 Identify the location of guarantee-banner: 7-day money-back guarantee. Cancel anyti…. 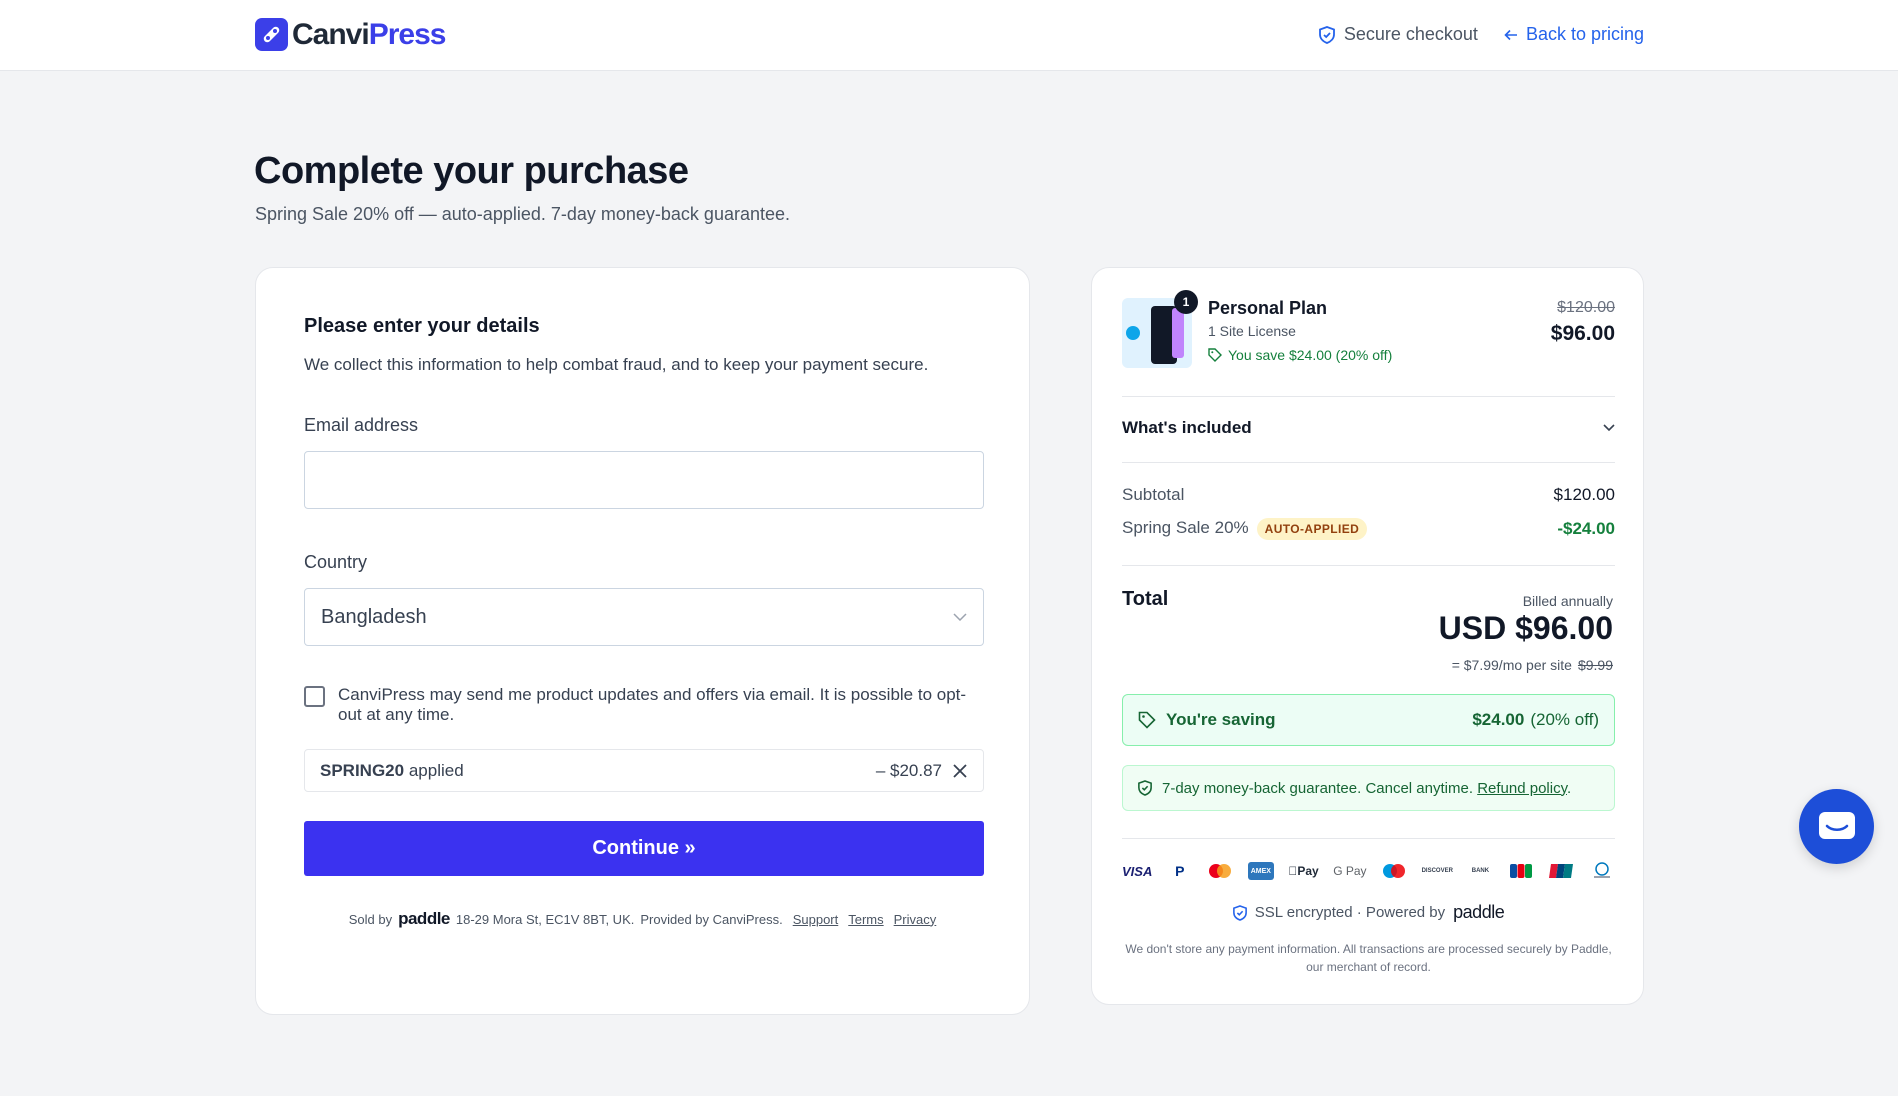
(1368, 788).